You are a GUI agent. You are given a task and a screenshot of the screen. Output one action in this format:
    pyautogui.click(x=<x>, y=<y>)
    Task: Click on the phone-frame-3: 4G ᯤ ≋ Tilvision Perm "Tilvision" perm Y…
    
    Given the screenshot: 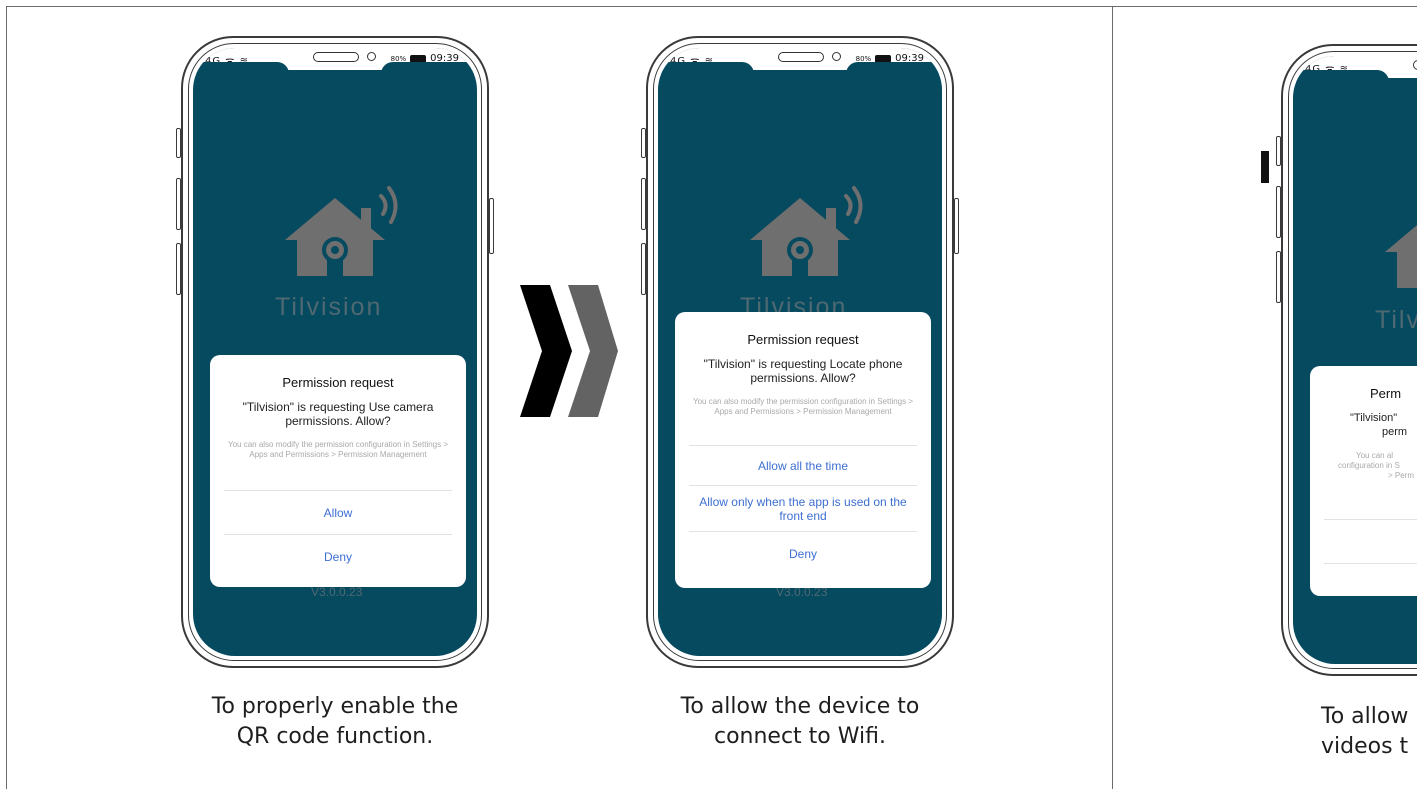 What is the action you would take?
    pyautogui.click(x=1346, y=360)
    